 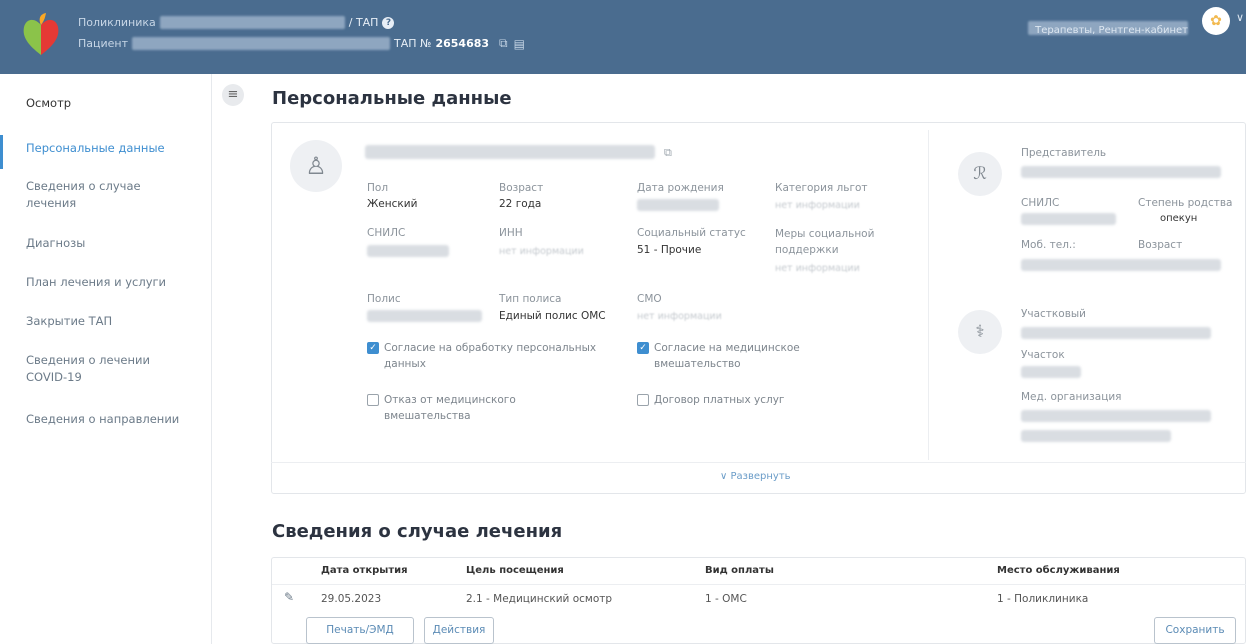 What do you see at coordinates (289, 597) in the screenshot?
I see `edit-pencil-icon: ✎` at bounding box center [289, 597].